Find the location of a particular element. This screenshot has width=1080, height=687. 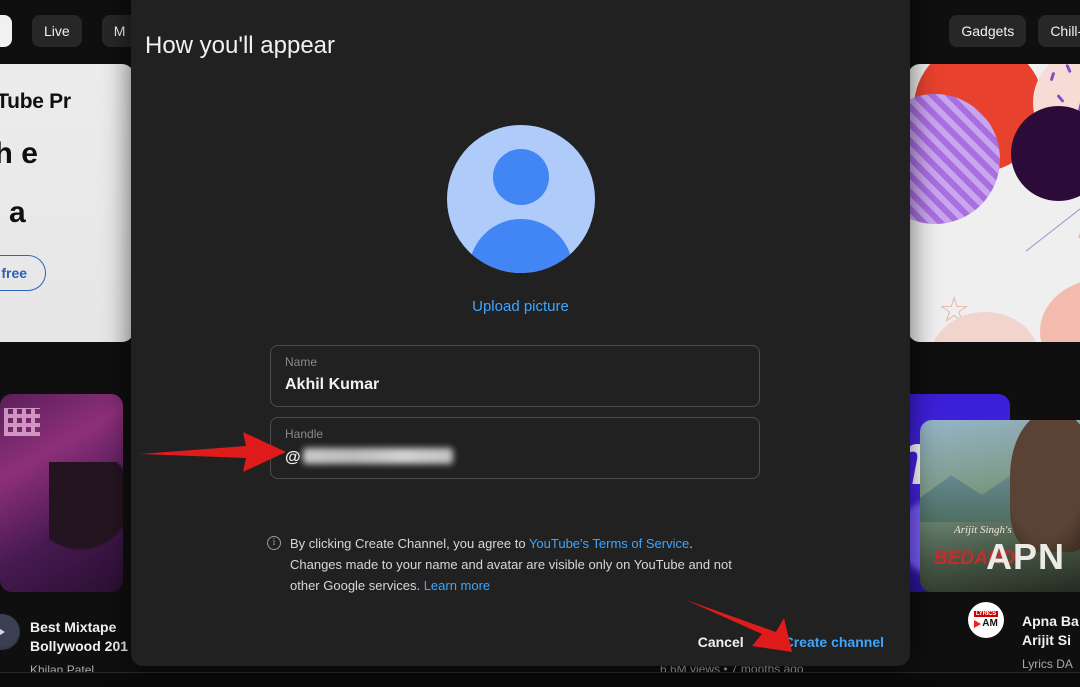

handle-field-label: Handle is located at coordinates (304, 434).